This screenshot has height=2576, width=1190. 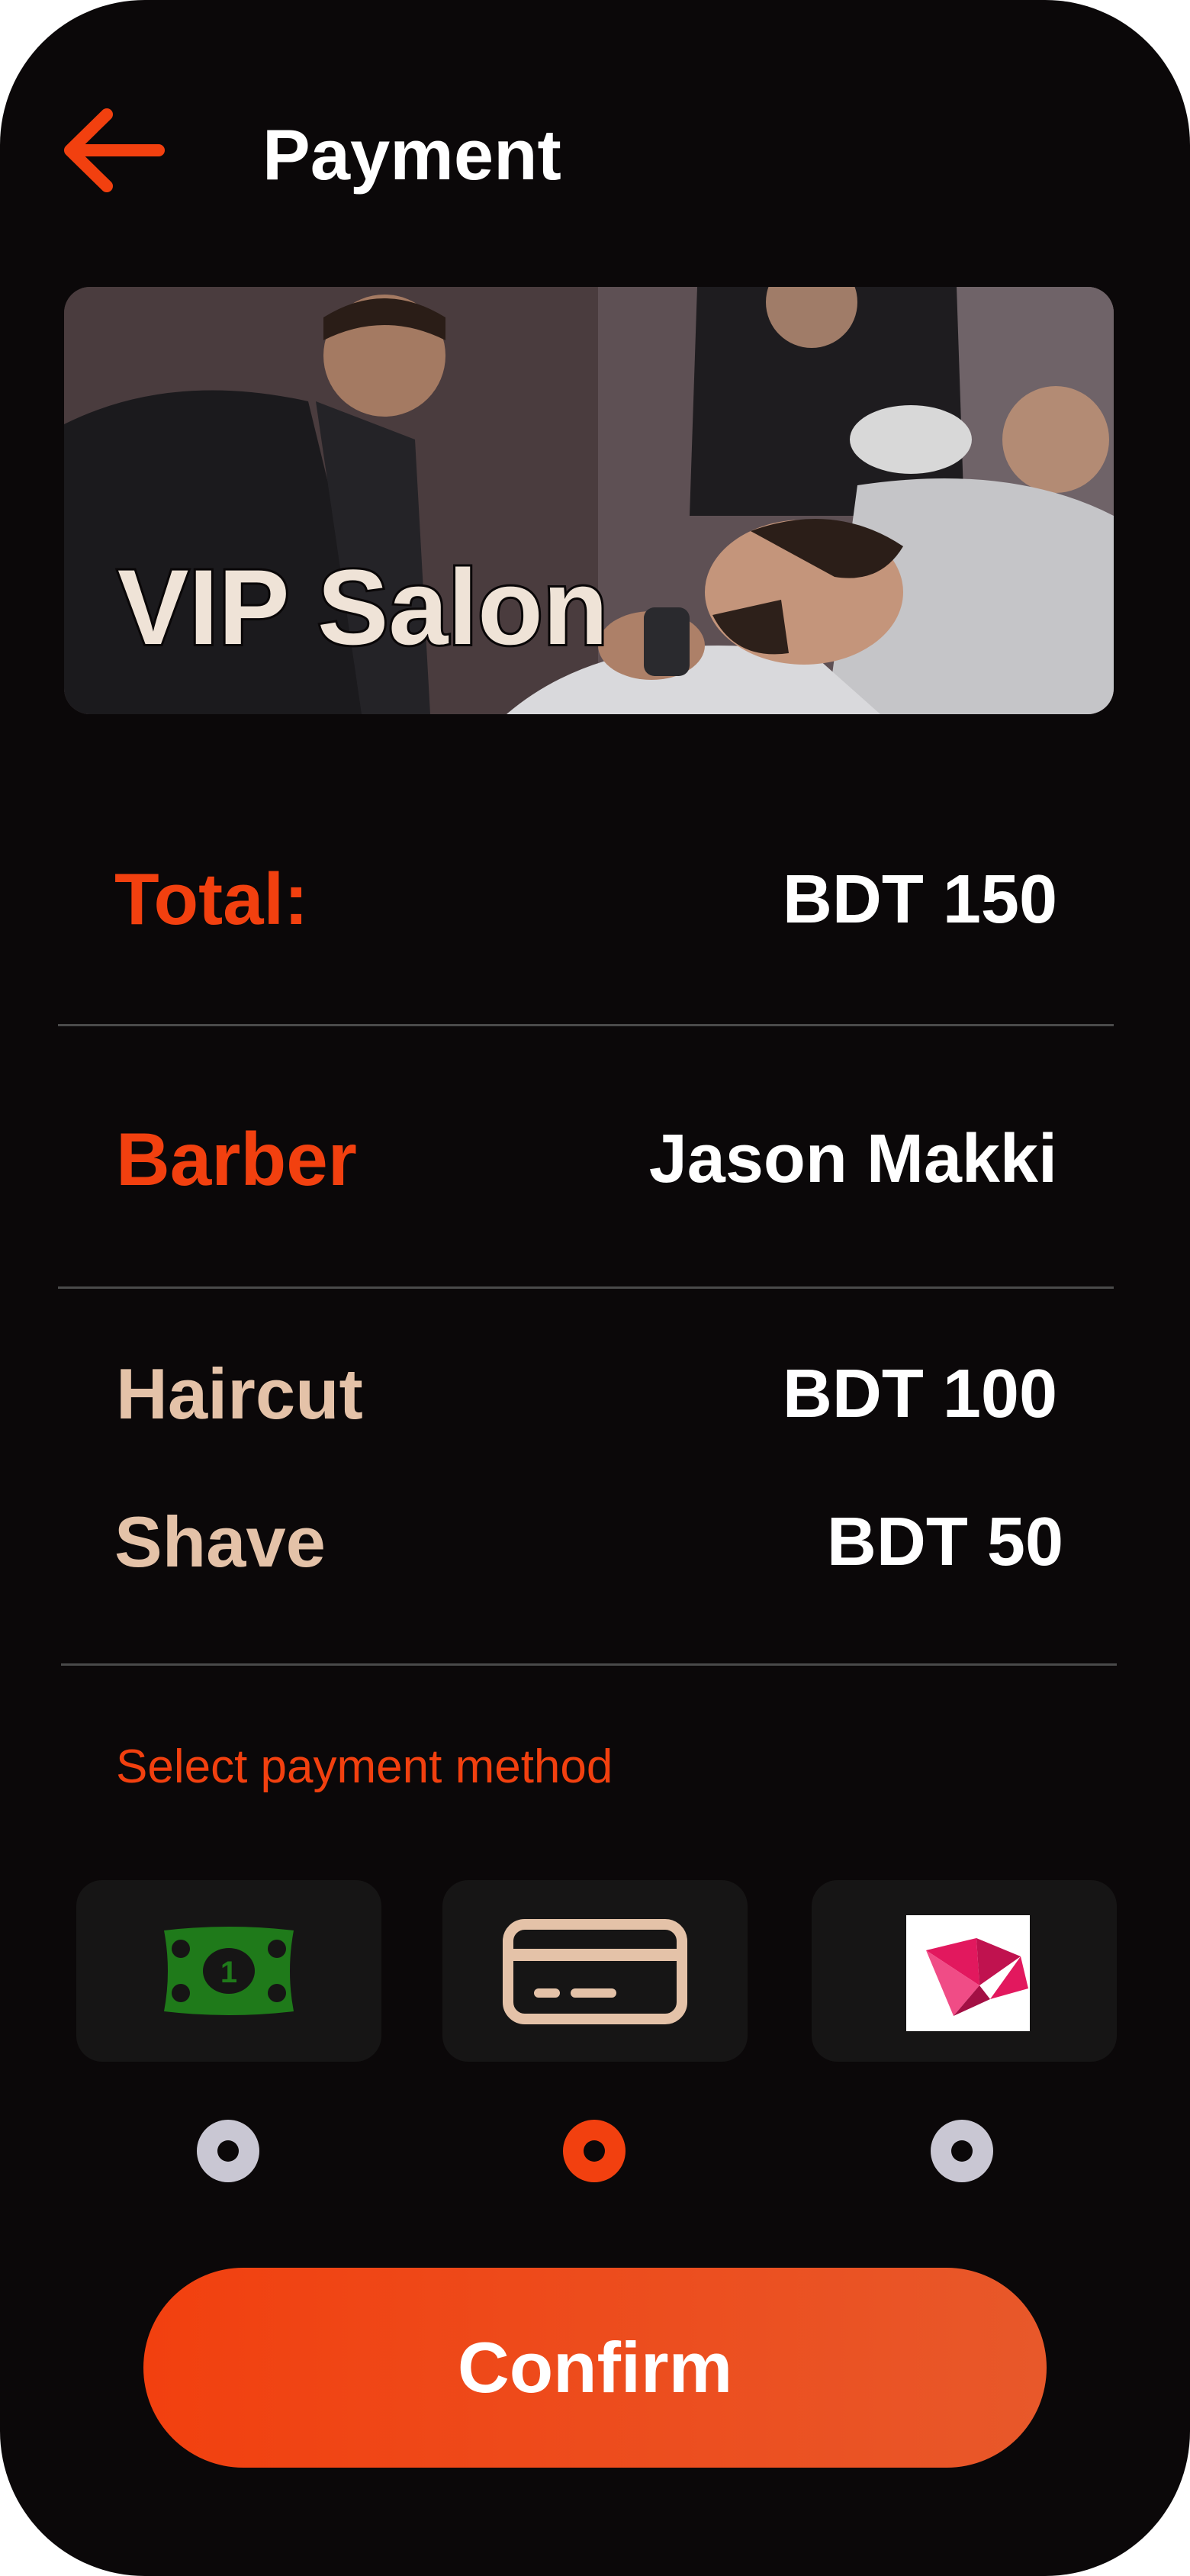 What do you see at coordinates (595, 2368) in the screenshot?
I see `confirm-button: Confirm` at bounding box center [595, 2368].